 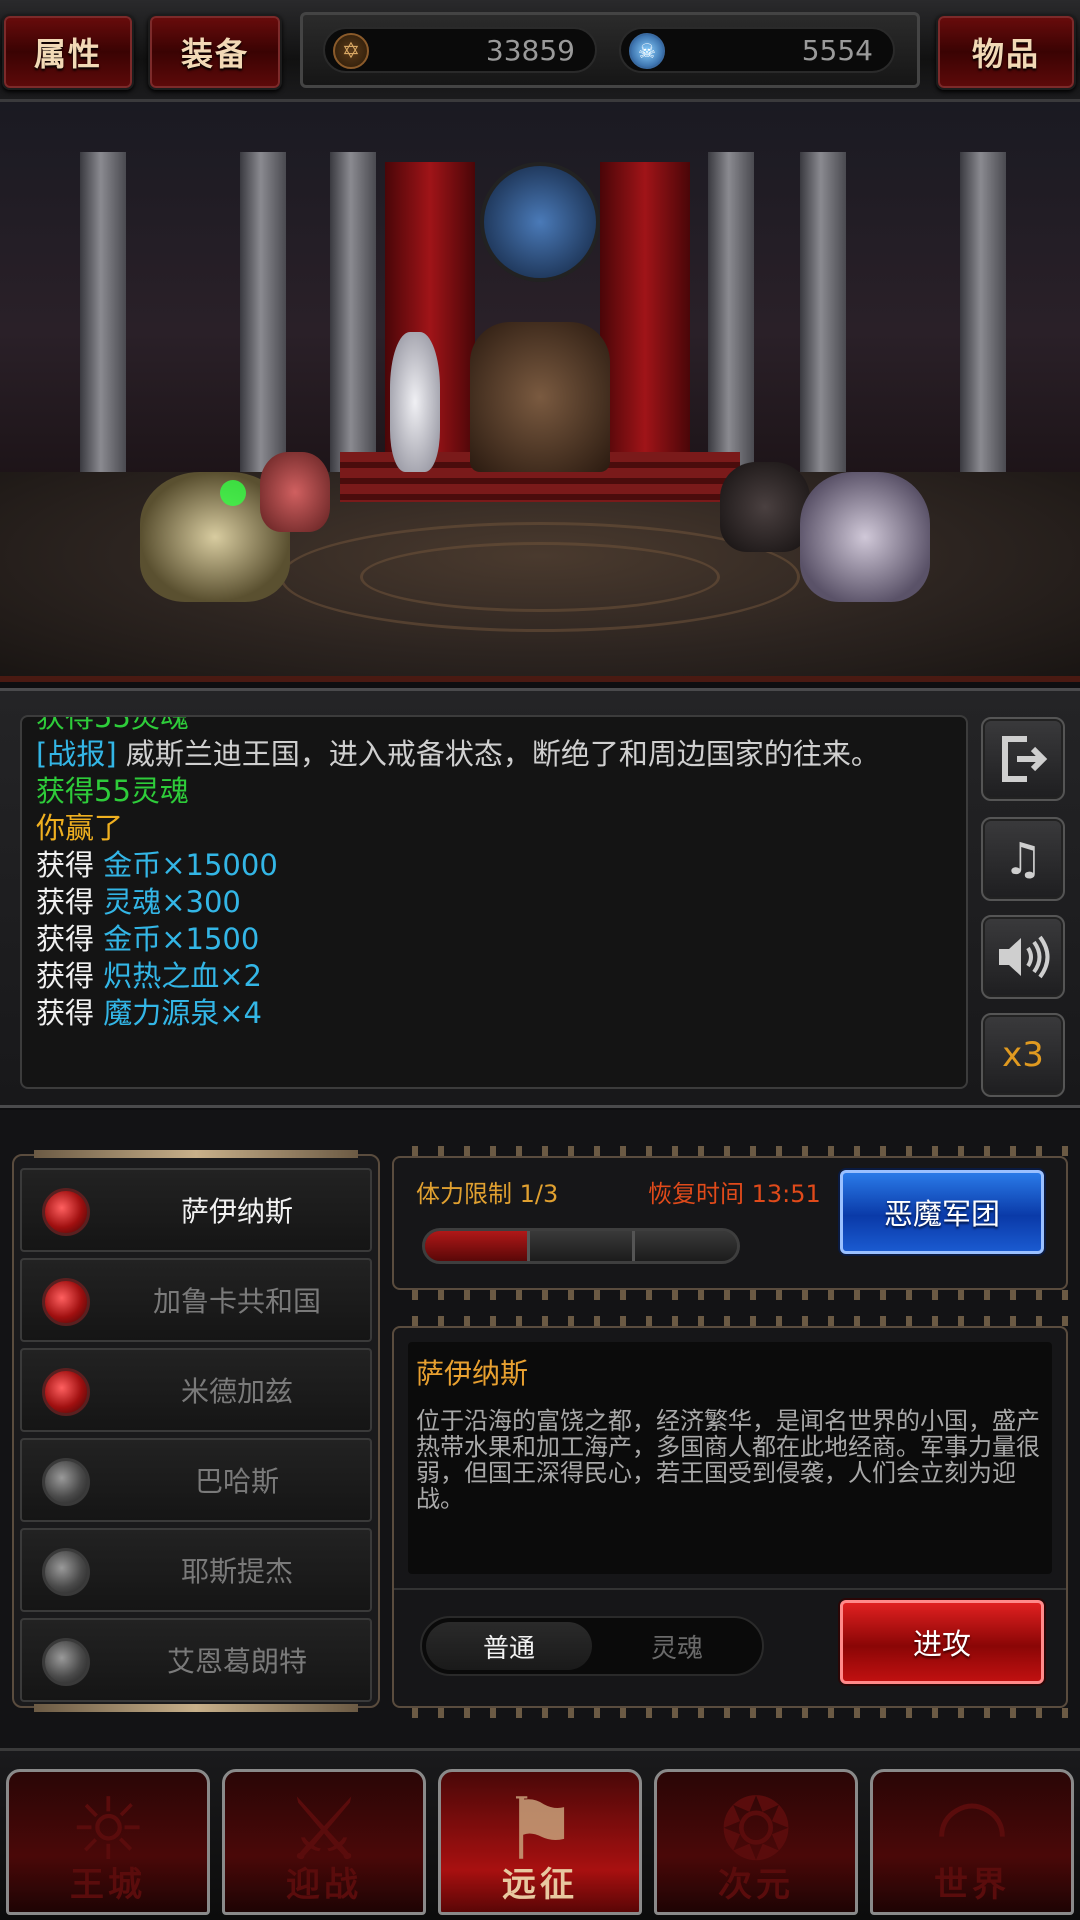 What do you see at coordinates (942, 1212) in the screenshot?
I see `demon-legion-button: 恶魔军团` at bounding box center [942, 1212].